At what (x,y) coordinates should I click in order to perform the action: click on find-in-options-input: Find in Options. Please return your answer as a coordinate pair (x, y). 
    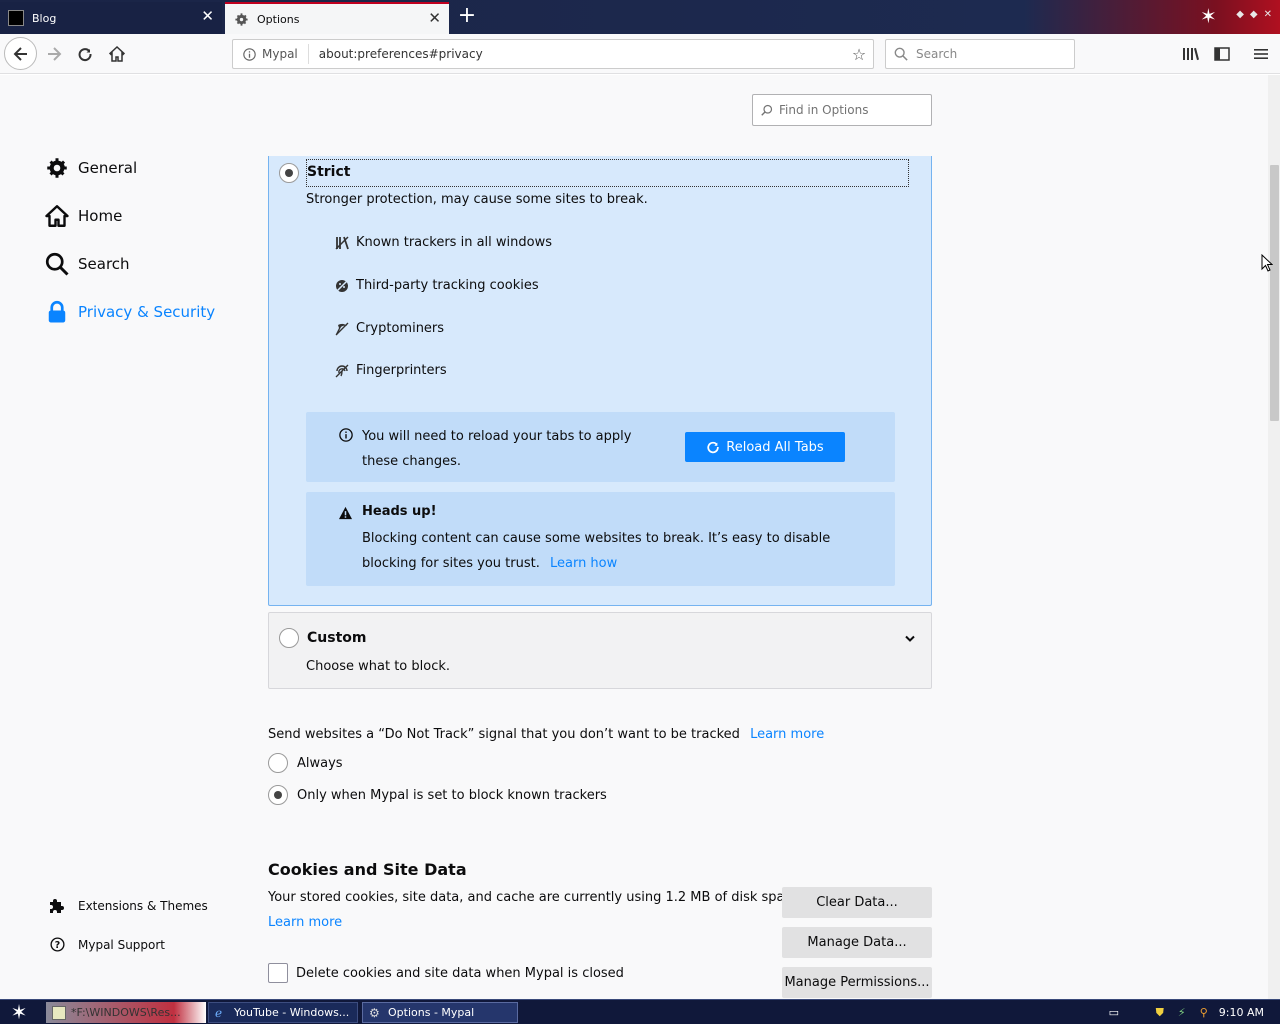
    Looking at the image, I should click on (842, 110).